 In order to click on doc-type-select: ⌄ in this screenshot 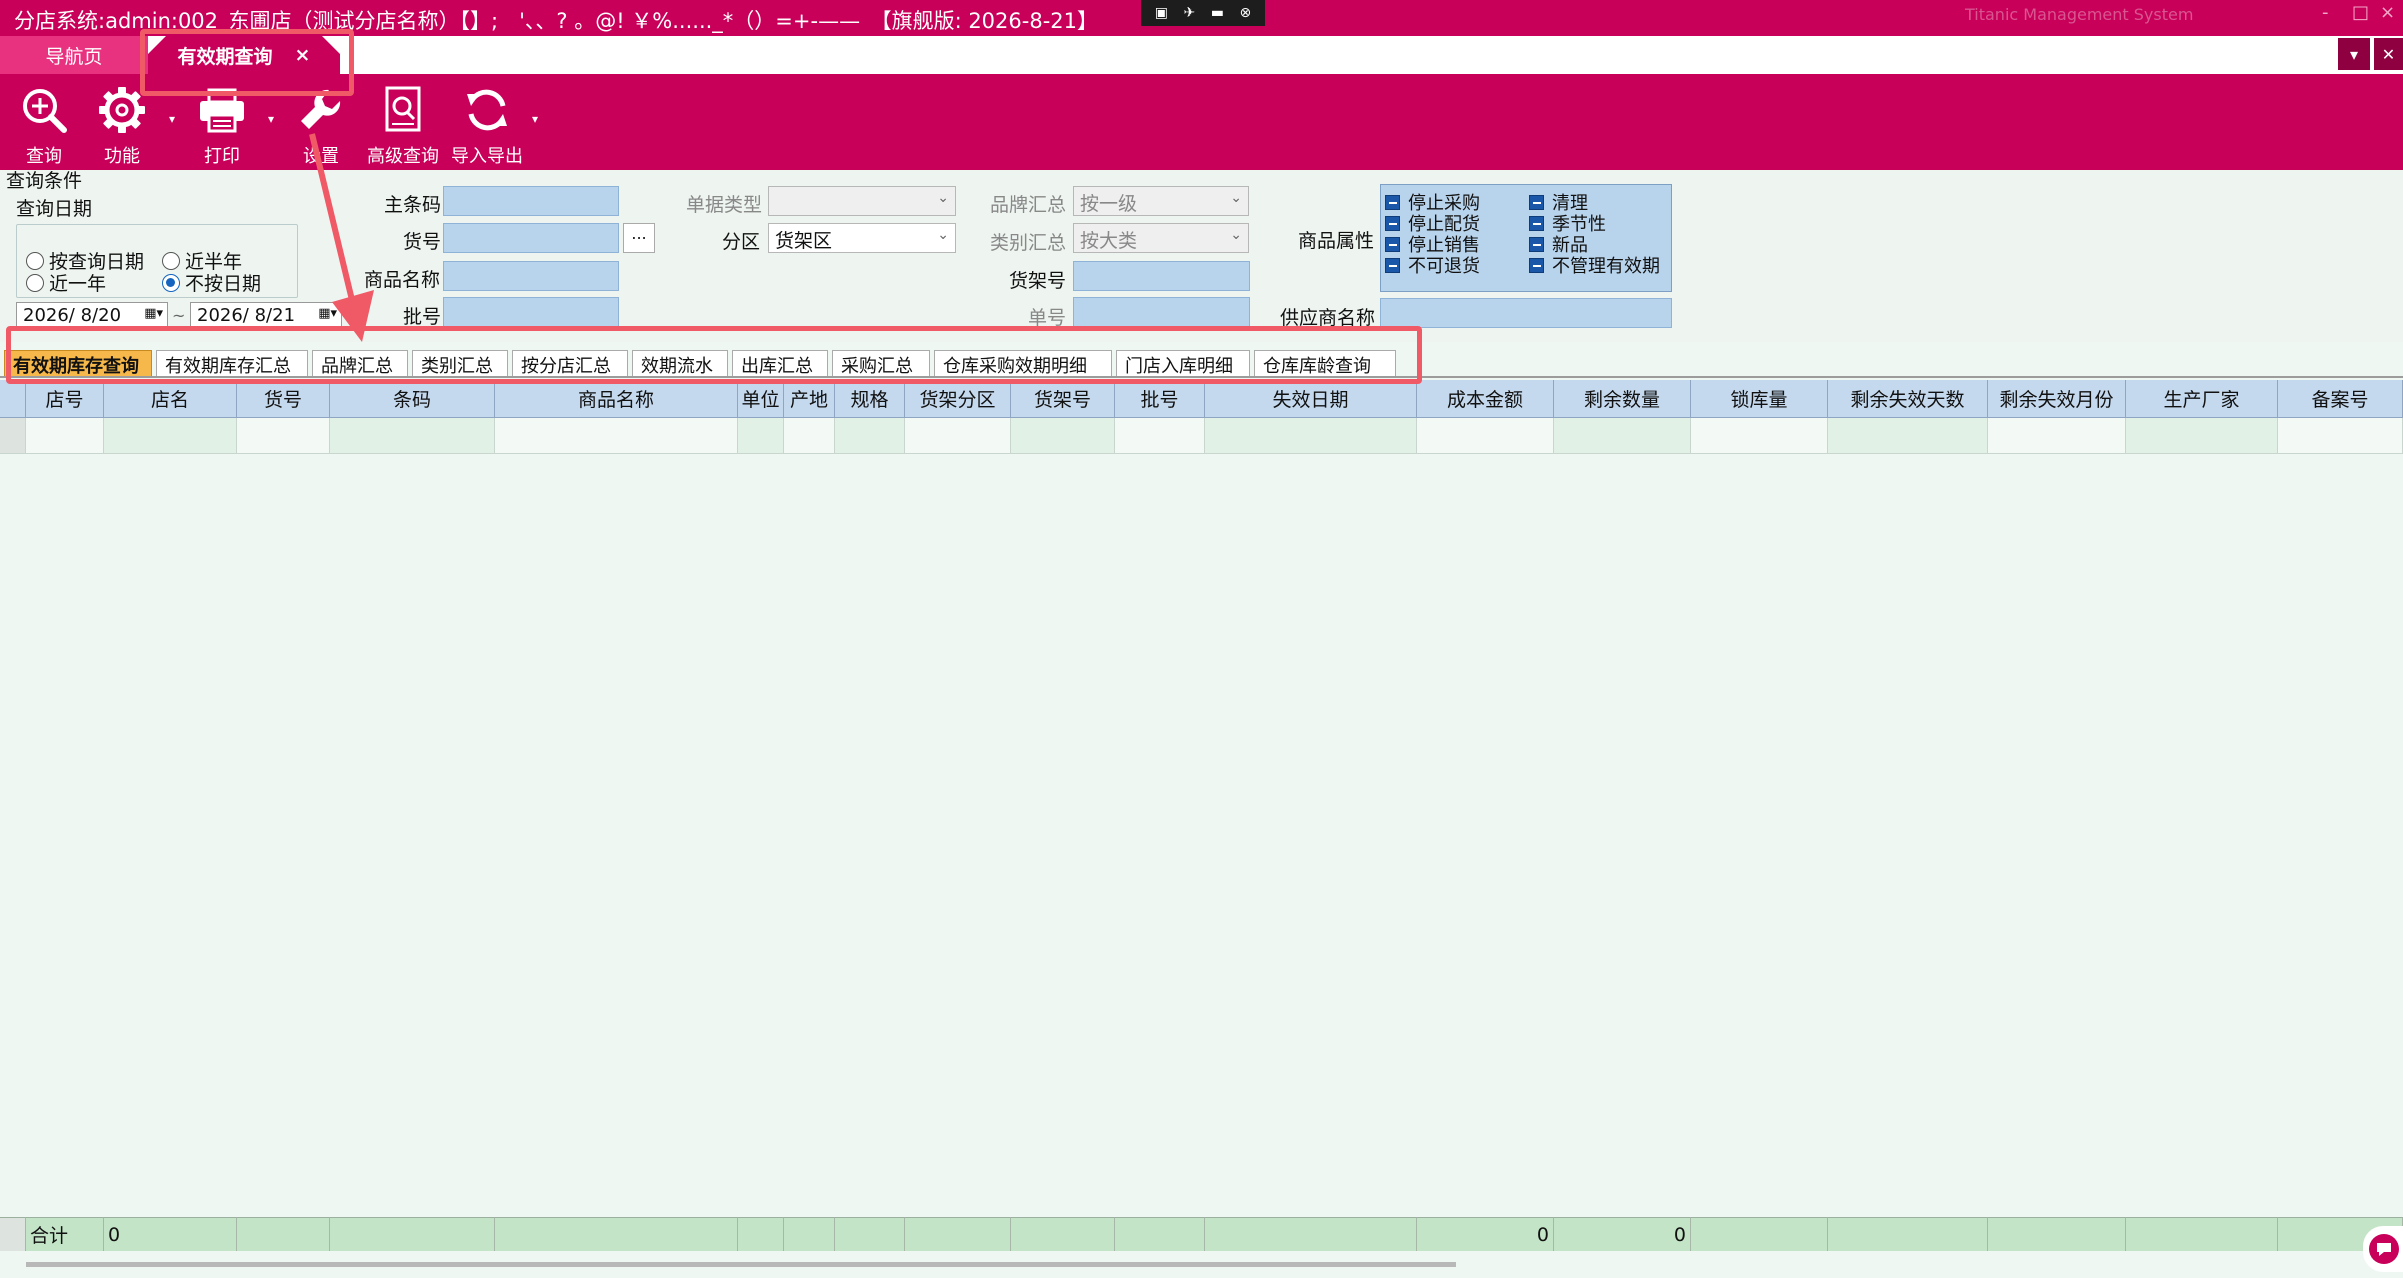, I will do `click(862, 201)`.